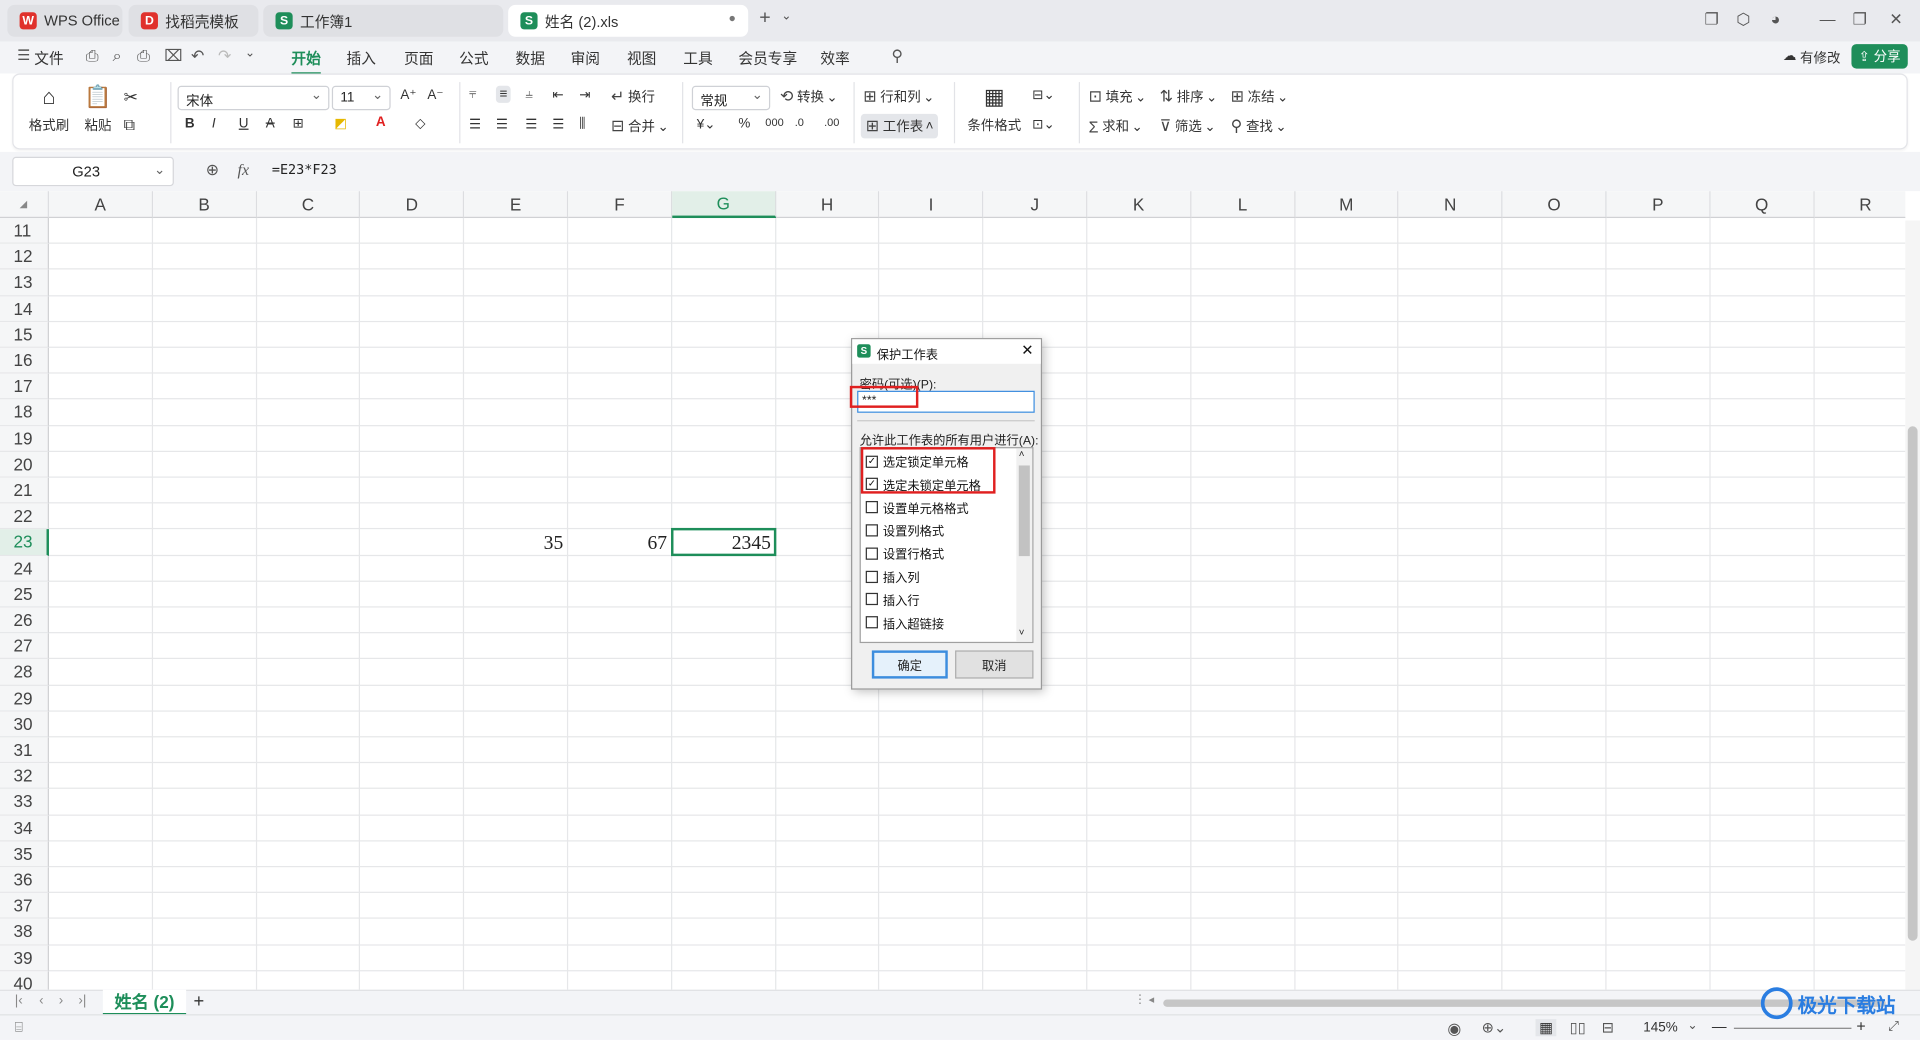 This screenshot has width=1920, height=1040. Describe the element at coordinates (24, 360) in the screenshot. I see `row-header: 16` at that location.